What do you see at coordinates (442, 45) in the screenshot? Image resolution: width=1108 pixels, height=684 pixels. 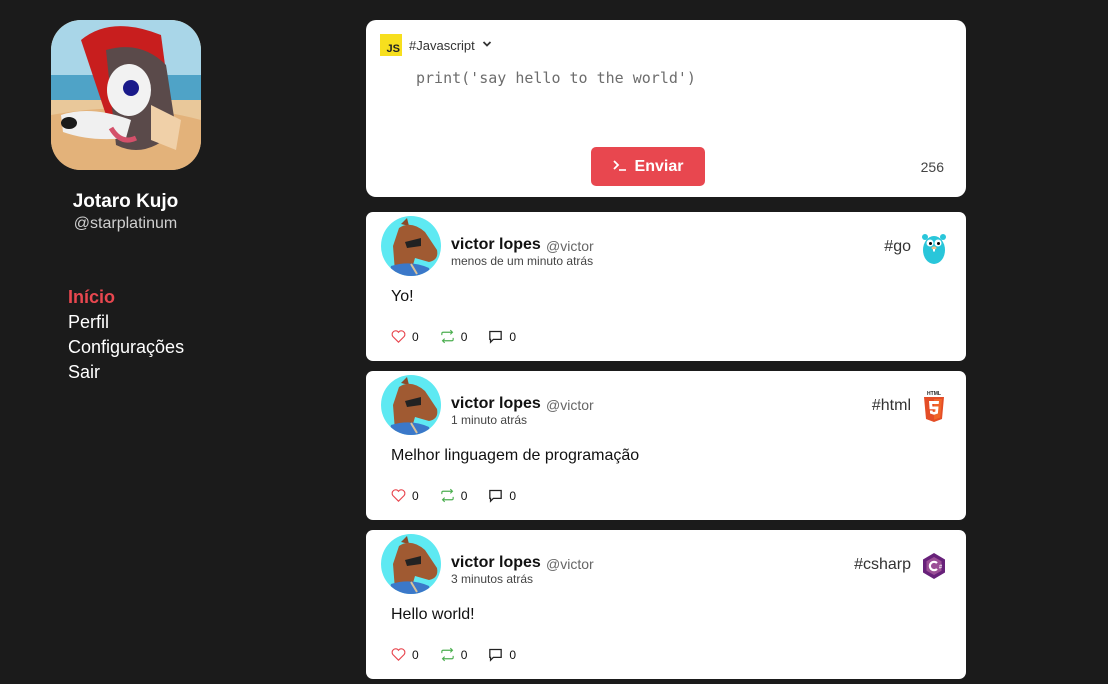 I see `language-label: #Javascript` at bounding box center [442, 45].